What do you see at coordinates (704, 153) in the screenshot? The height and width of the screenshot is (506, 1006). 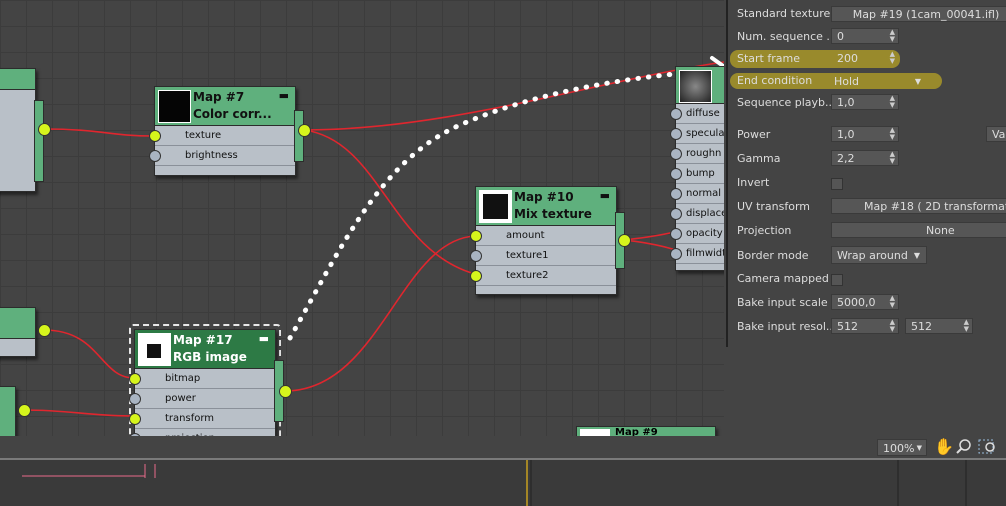 I see `input-label: roughn` at bounding box center [704, 153].